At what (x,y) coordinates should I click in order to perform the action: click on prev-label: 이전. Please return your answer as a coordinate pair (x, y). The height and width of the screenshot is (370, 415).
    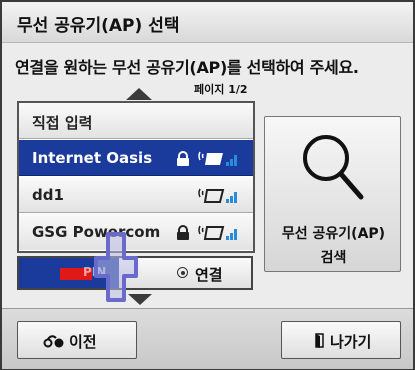
    Looking at the image, I should click on (83, 342).